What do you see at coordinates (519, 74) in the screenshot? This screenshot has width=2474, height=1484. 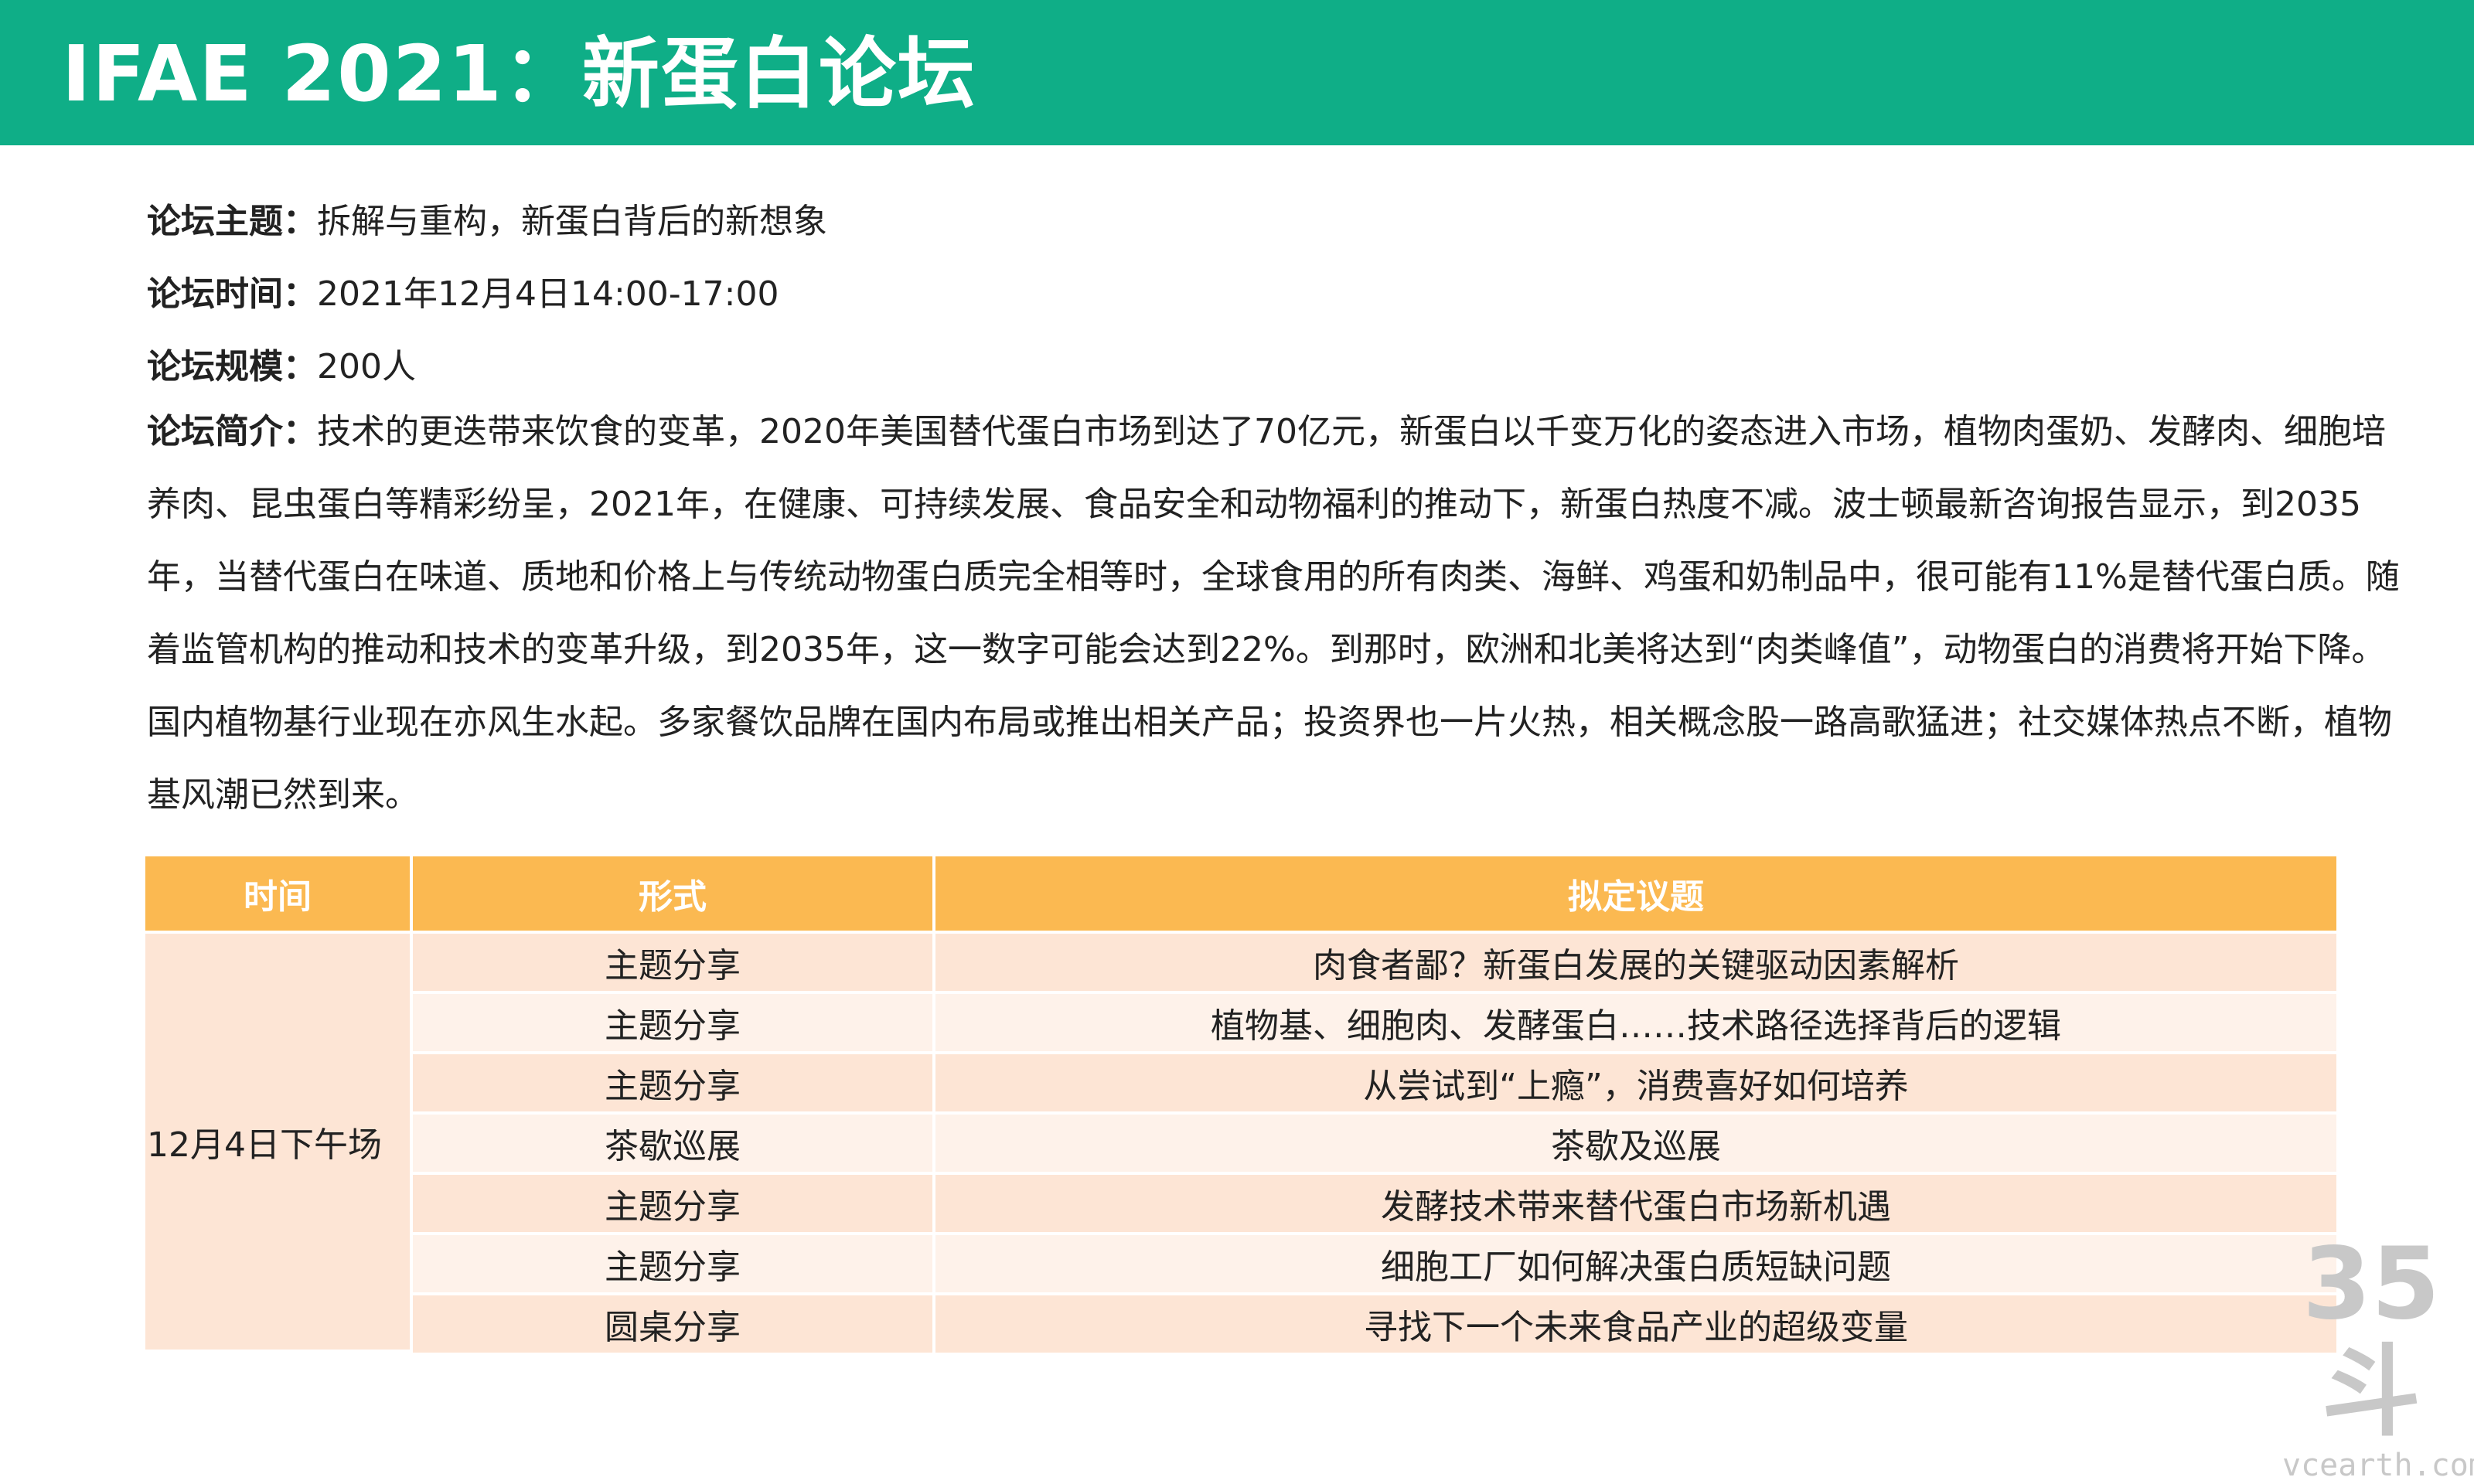 I see `page-title: IFAE 2021：新蛋白论坛` at bounding box center [519, 74].